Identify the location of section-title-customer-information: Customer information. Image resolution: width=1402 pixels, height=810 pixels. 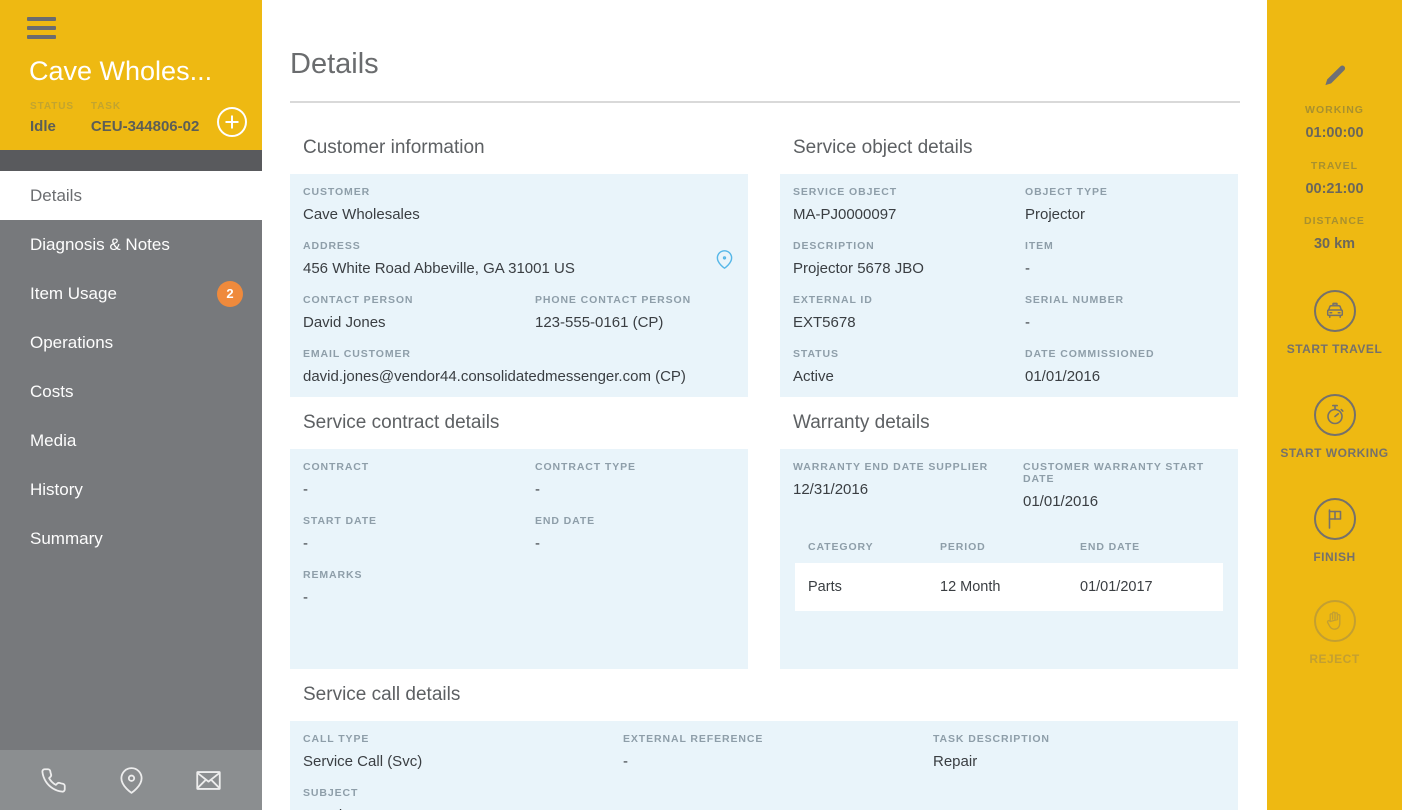
(394, 147).